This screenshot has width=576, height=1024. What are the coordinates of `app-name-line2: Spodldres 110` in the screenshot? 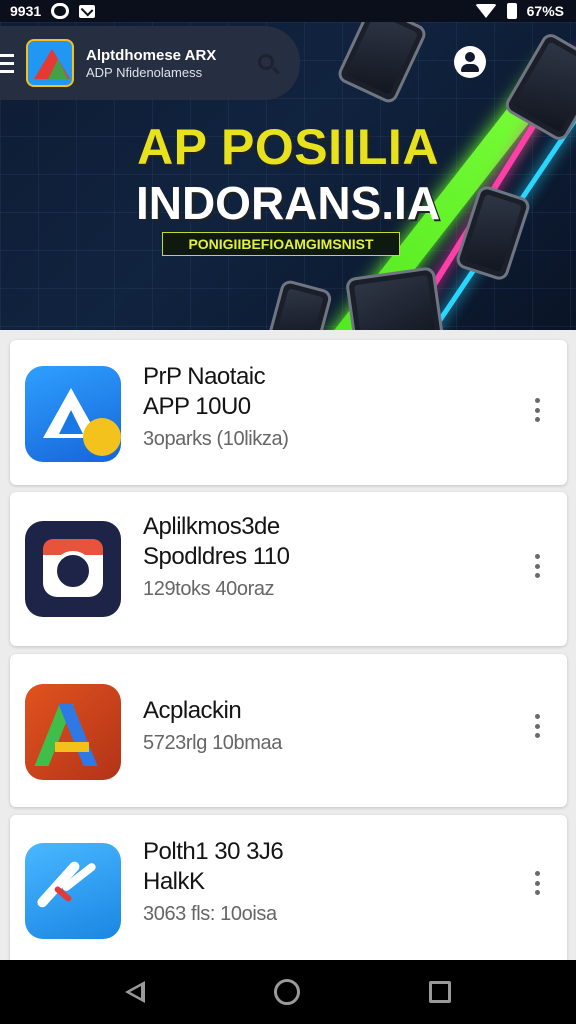 It's located at (216, 556).